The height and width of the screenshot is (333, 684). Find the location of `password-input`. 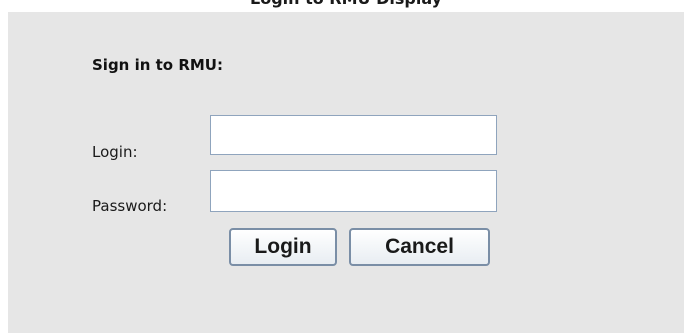

password-input is located at coordinates (353, 191).